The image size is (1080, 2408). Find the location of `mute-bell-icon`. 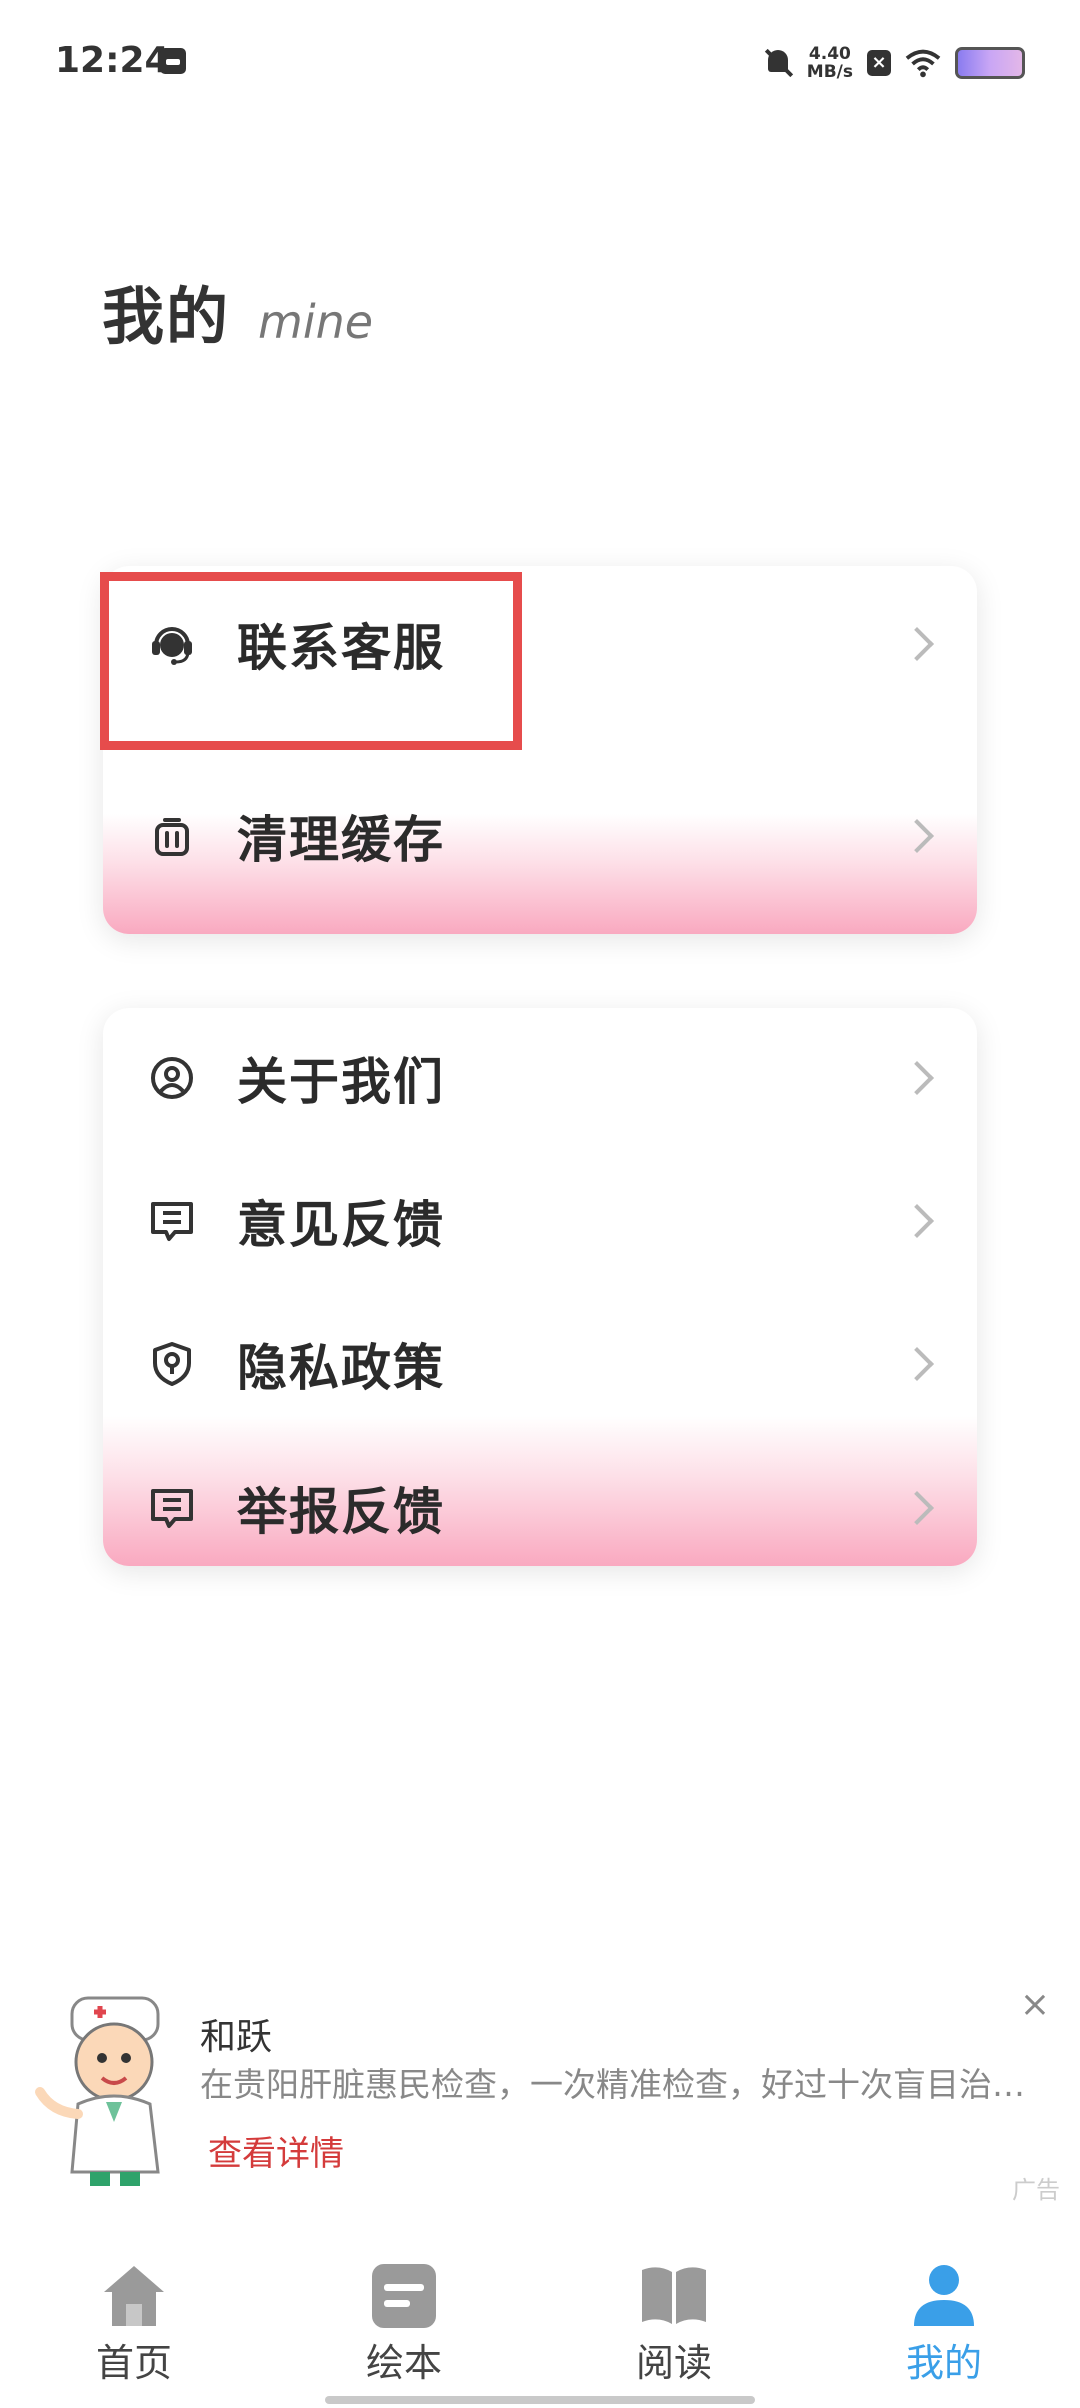

mute-bell-icon is located at coordinates (778, 63).